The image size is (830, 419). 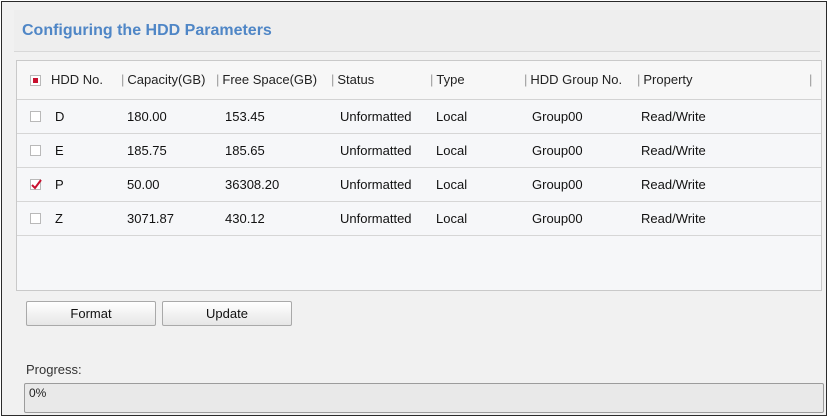 What do you see at coordinates (147, 150) in the screenshot?
I see `cell-capacity: 185.75` at bounding box center [147, 150].